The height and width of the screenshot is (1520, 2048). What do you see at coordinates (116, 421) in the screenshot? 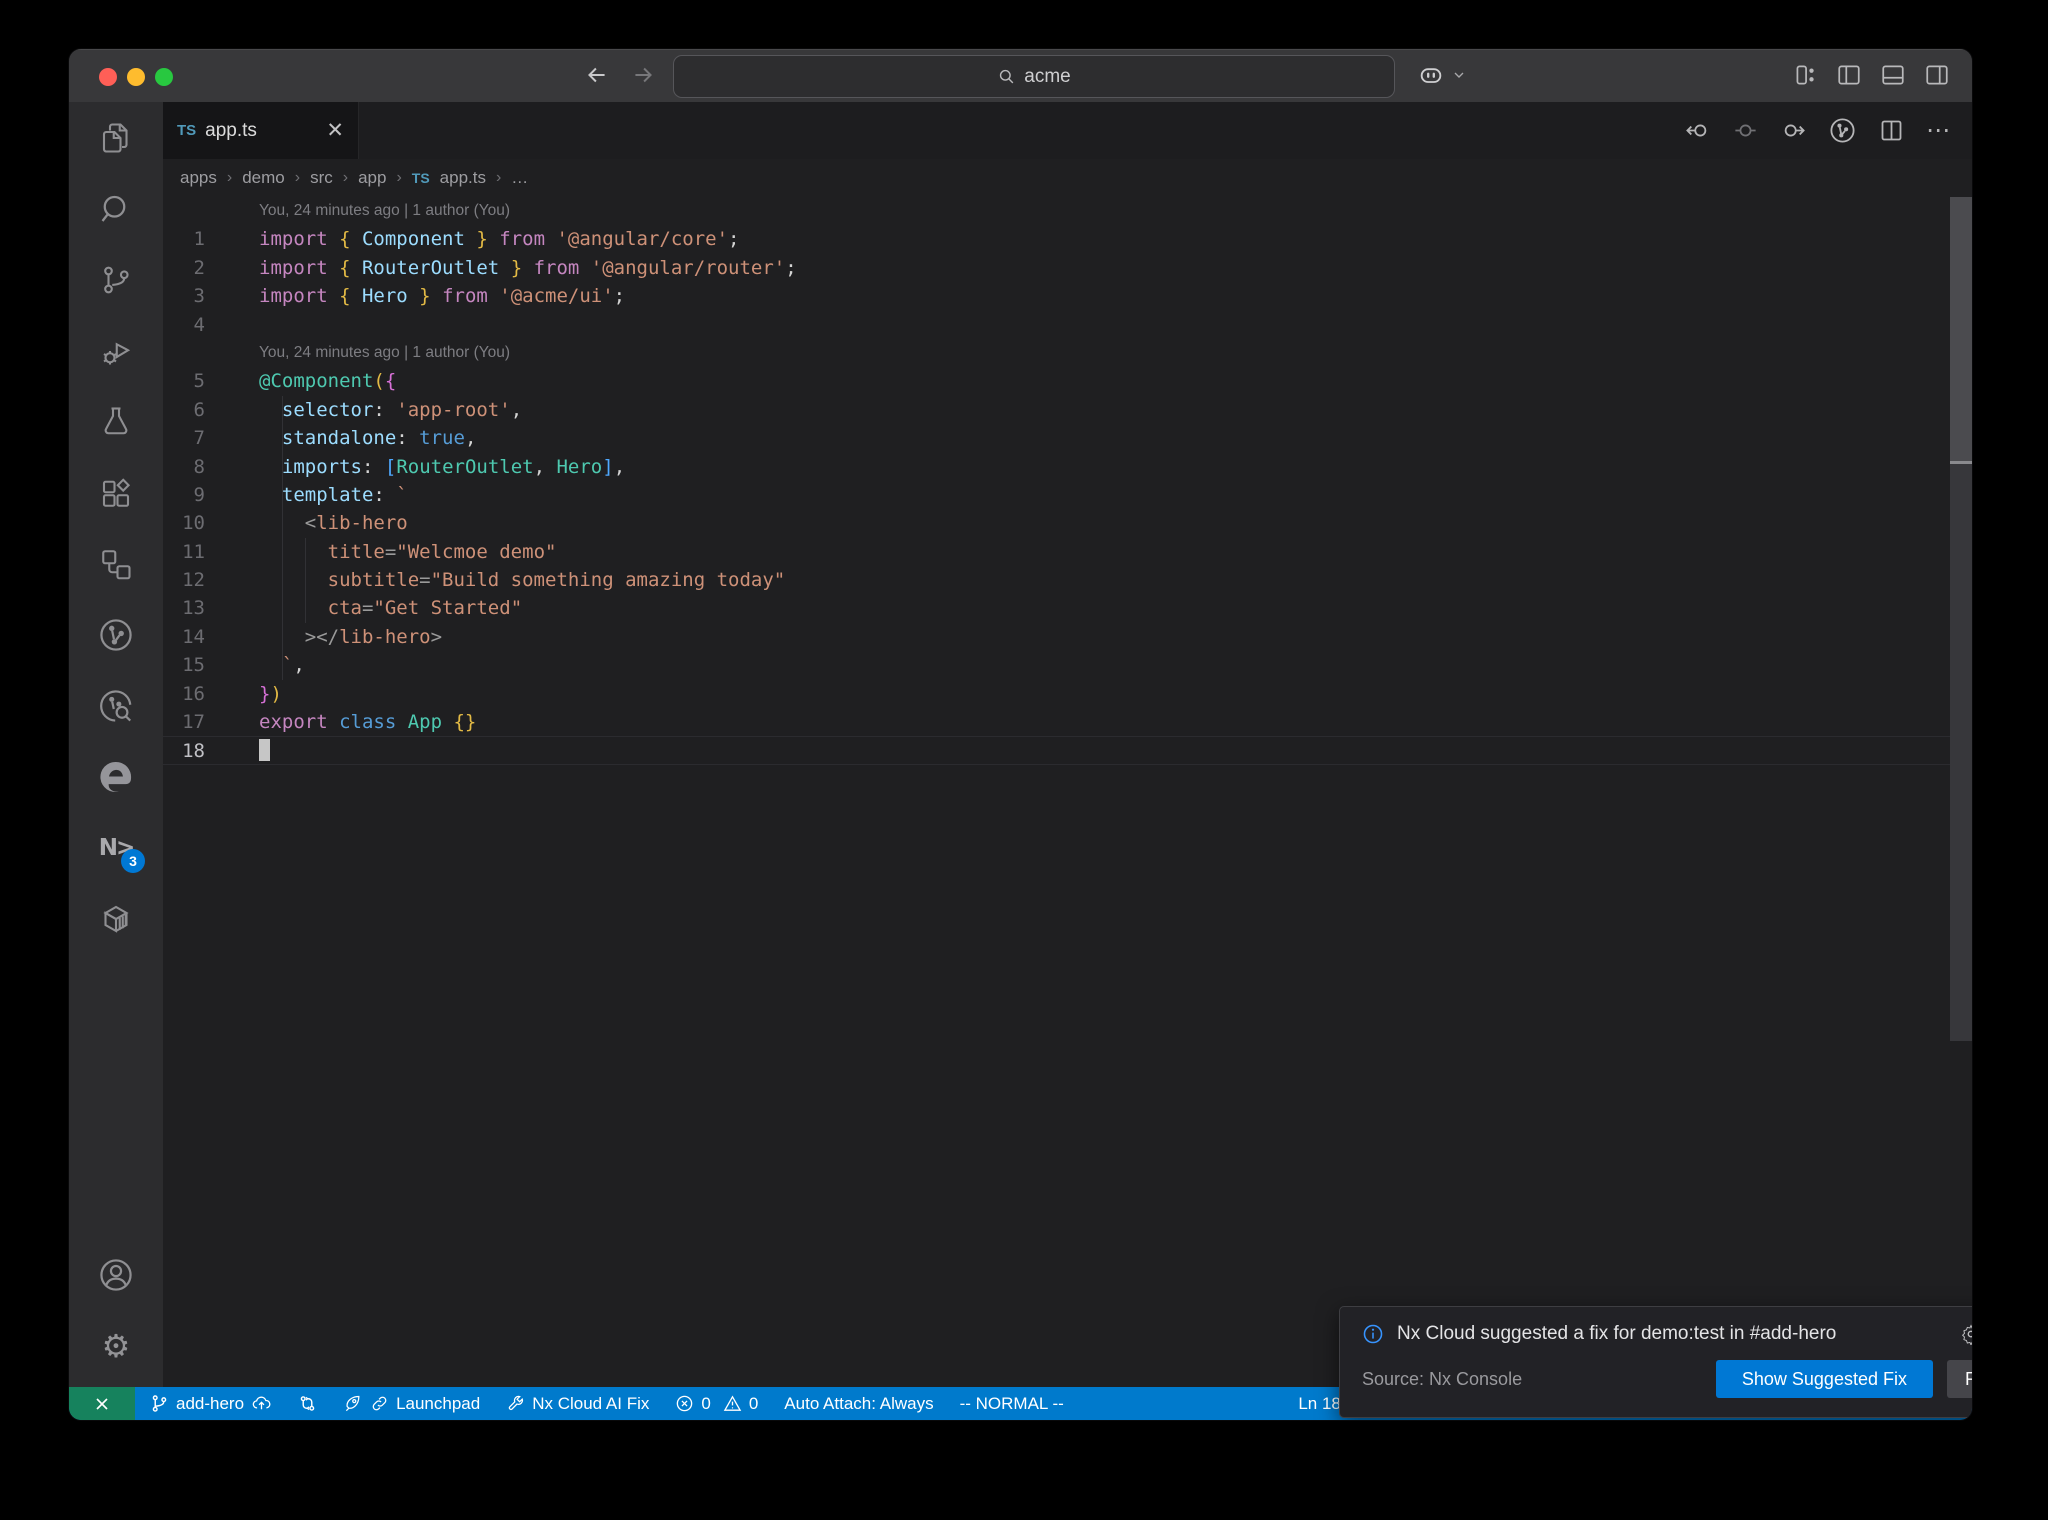
I see `sidebar-item-testing` at bounding box center [116, 421].